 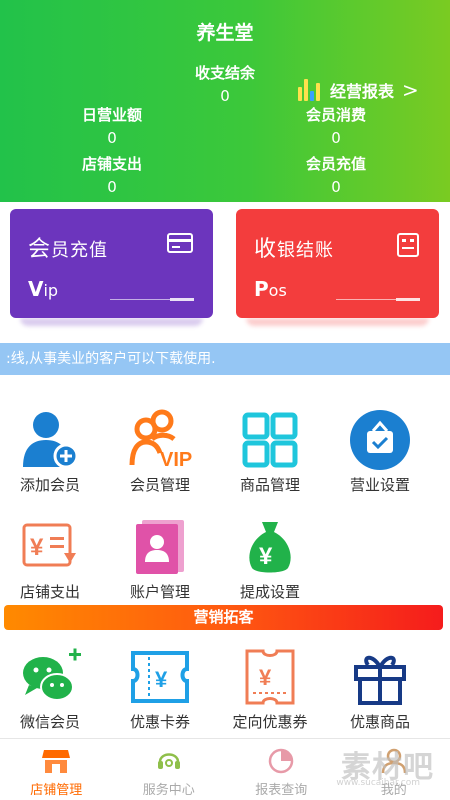 I want to click on commission-settings-button: ¥ 提成设置, so click(x=270, y=558).